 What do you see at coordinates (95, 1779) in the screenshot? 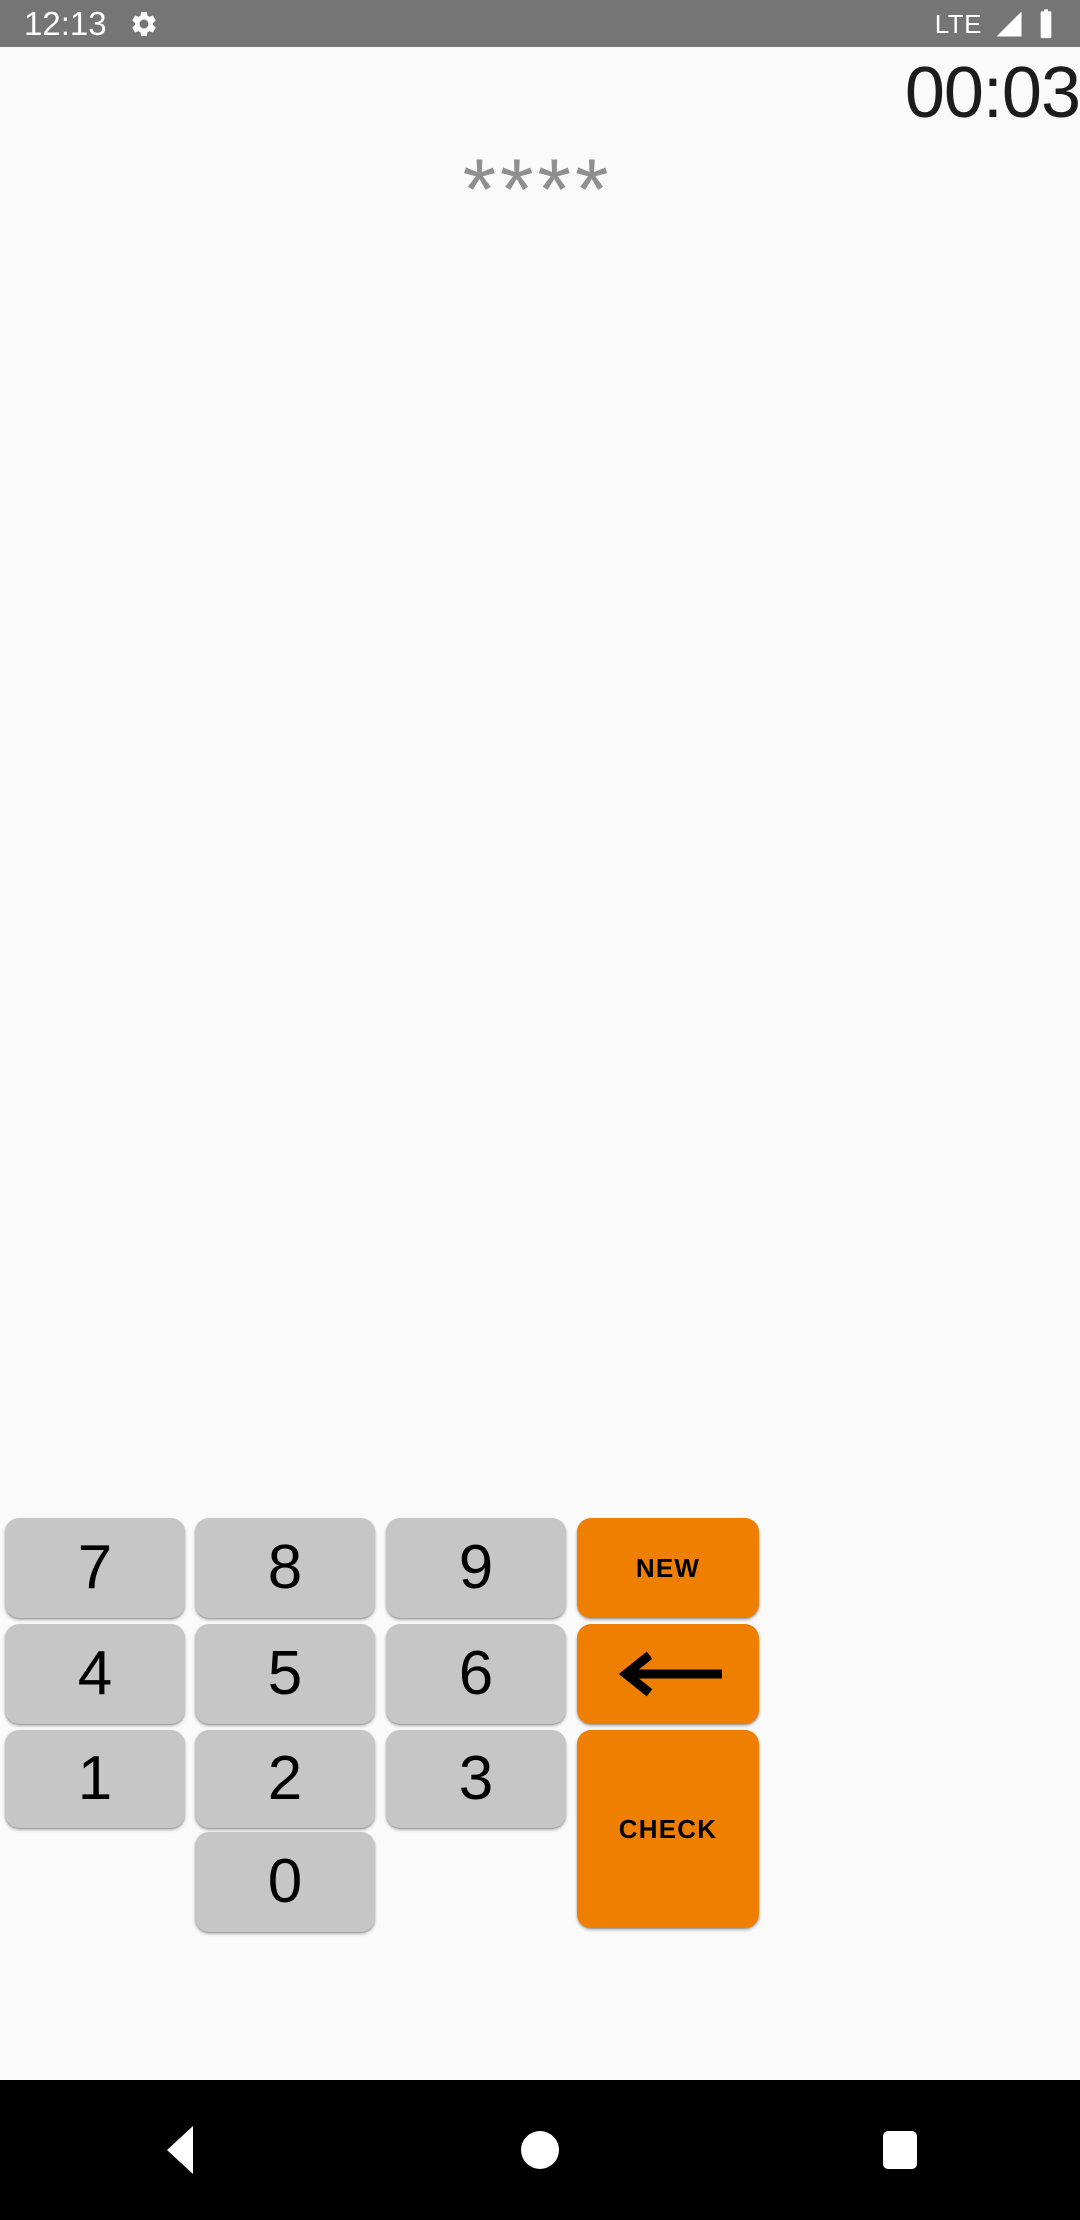
I see `key-1: 1` at bounding box center [95, 1779].